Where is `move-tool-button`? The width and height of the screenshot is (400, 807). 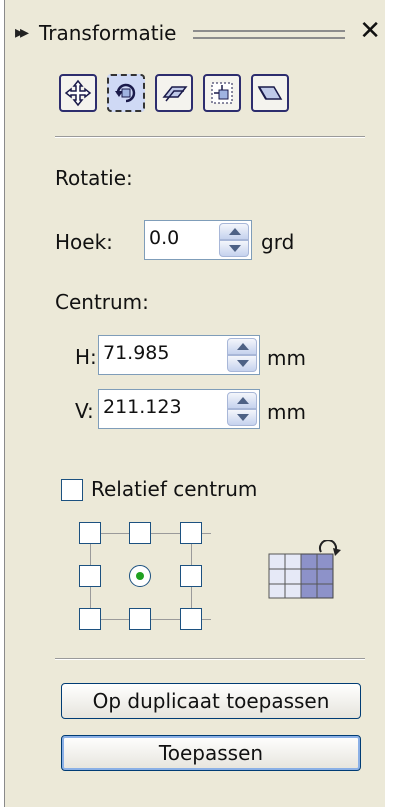 move-tool-button is located at coordinates (78, 93).